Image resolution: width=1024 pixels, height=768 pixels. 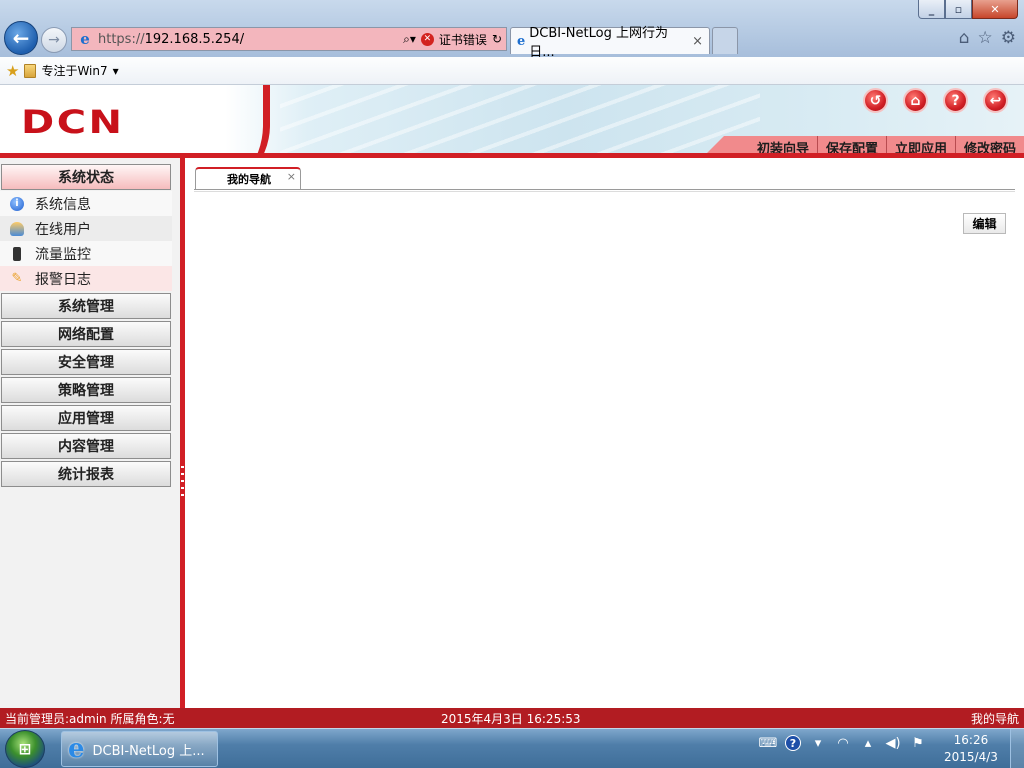 What do you see at coordinates (512, 71) in the screenshot?
I see `favorites-bar: ★ 专注于Win7 ▾` at bounding box center [512, 71].